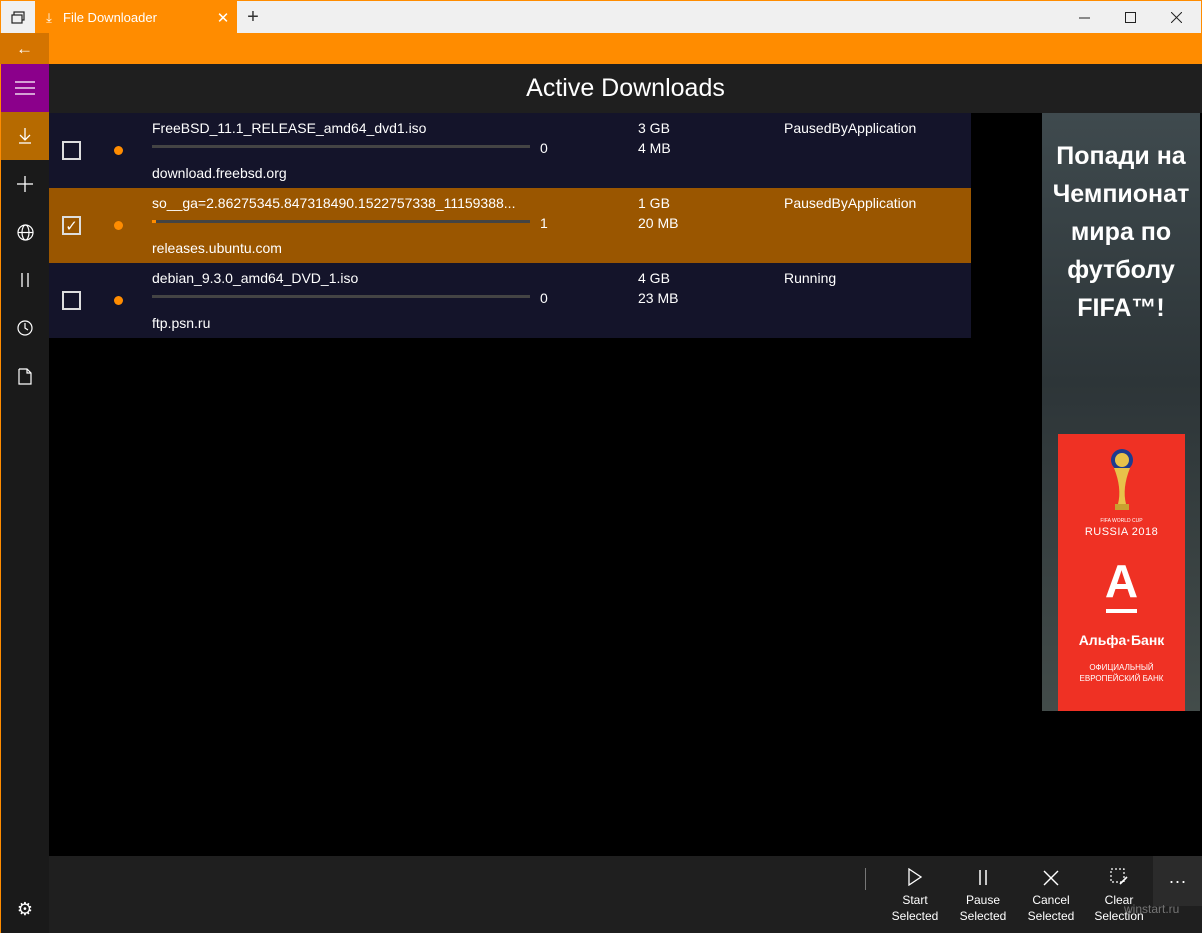 This screenshot has width=1202, height=933. Describe the element at coordinates (1119, 898) in the screenshot. I see `clear-selection-button: Clear Selection` at that location.